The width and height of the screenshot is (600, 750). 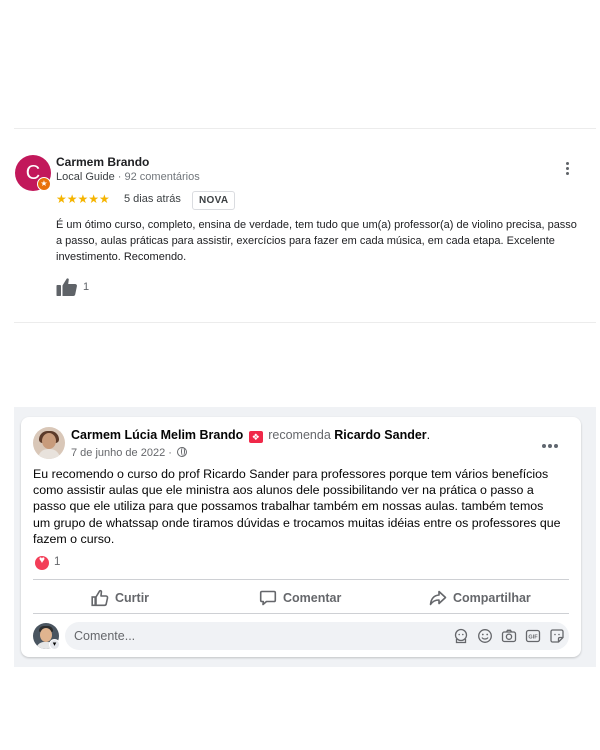 I want to click on comment-tools: GIF, so click(x=509, y=636).